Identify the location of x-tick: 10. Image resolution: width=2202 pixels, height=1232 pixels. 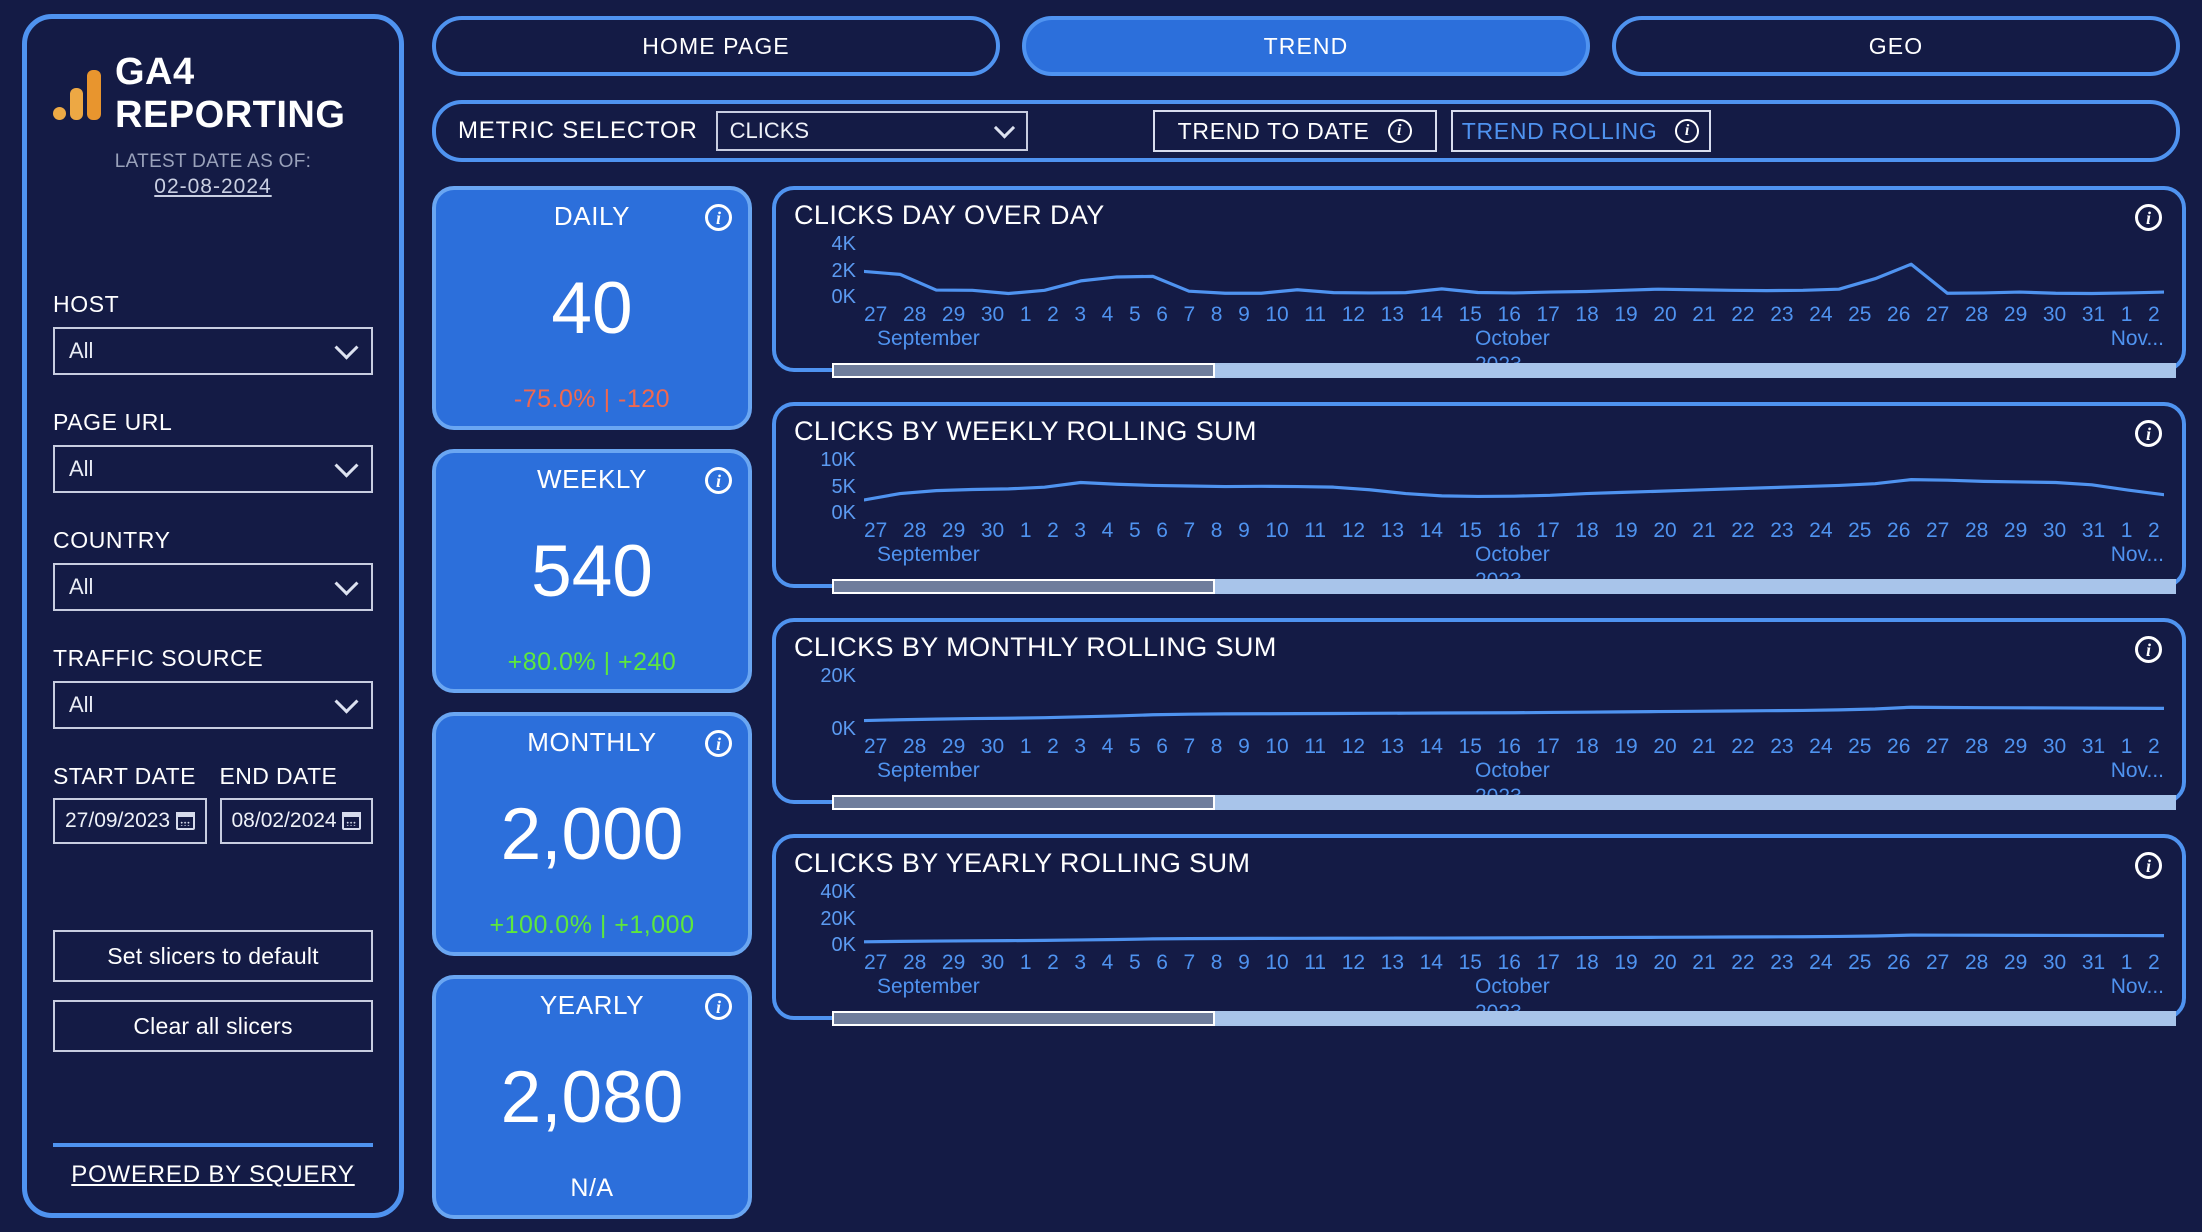
(1277, 962).